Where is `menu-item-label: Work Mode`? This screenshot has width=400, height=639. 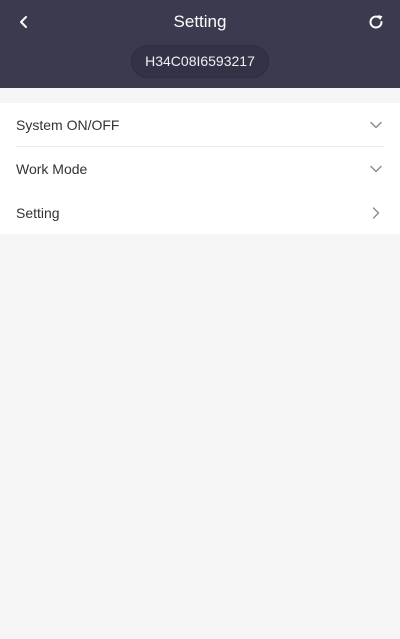
menu-item-label: Work Mode is located at coordinates (52, 169).